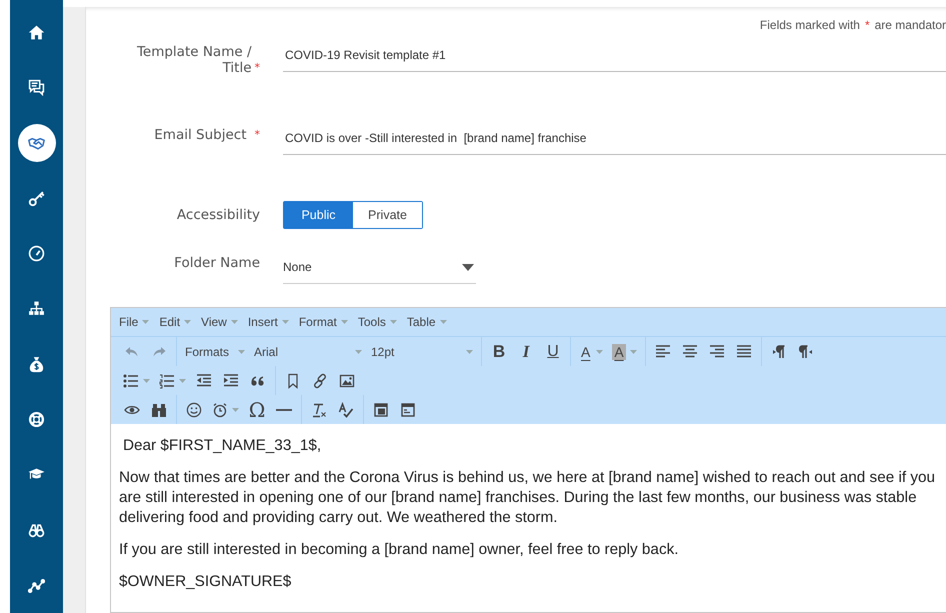 The width and height of the screenshot is (946, 613). I want to click on special-character-button: Ω, so click(257, 410).